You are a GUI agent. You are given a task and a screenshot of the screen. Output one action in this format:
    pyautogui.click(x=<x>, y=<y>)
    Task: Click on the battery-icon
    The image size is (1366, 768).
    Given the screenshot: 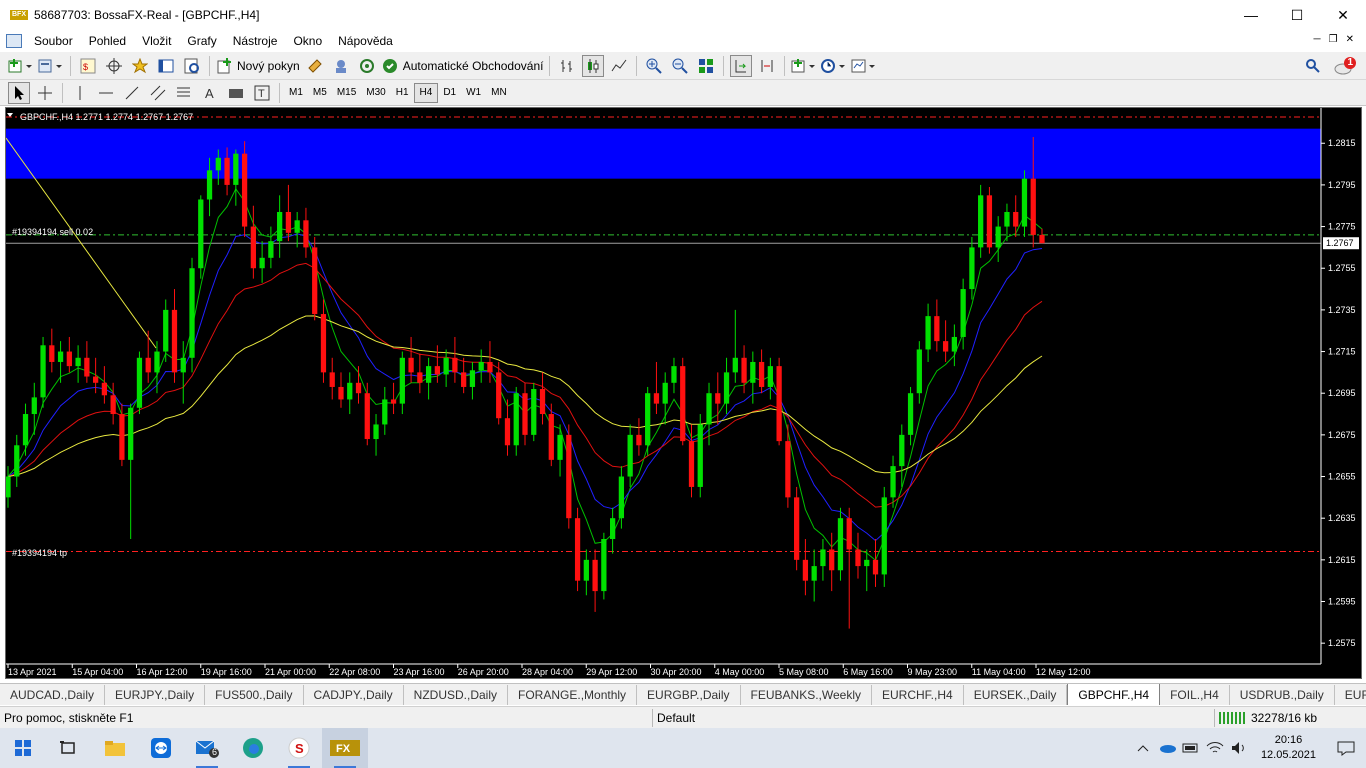 What is the action you would take?
    pyautogui.click(x=1191, y=748)
    